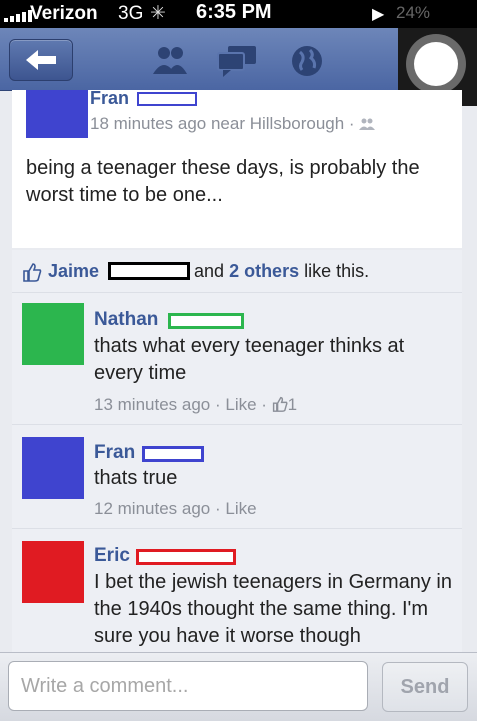 Image resolution: width=477 pixels, height=721 pixels. What do you see at coordinates (126, 320) in the screenshot?
I see `comment-author-name: Nathan` at bounding box center [126, 320].